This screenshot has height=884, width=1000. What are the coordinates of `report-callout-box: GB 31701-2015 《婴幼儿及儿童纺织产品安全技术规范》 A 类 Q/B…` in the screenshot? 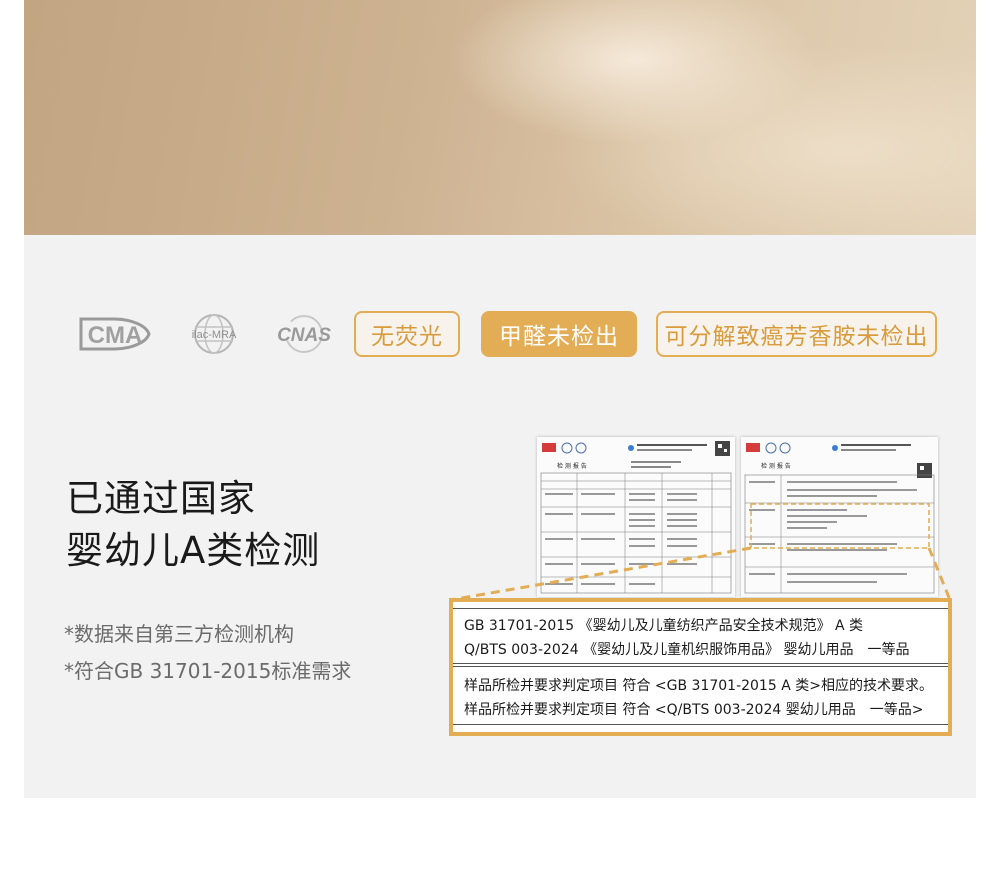 It's located at (700, 667).